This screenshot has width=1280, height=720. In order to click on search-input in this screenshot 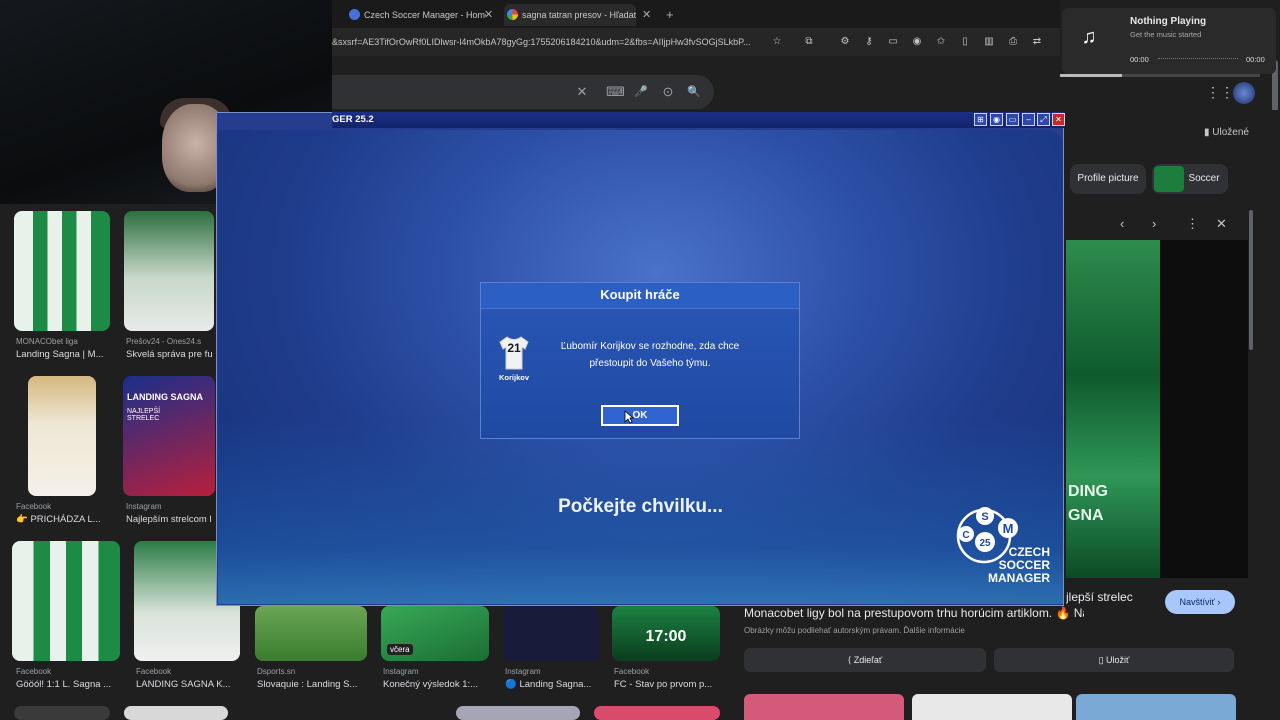, I will do `click(523, 92)`.